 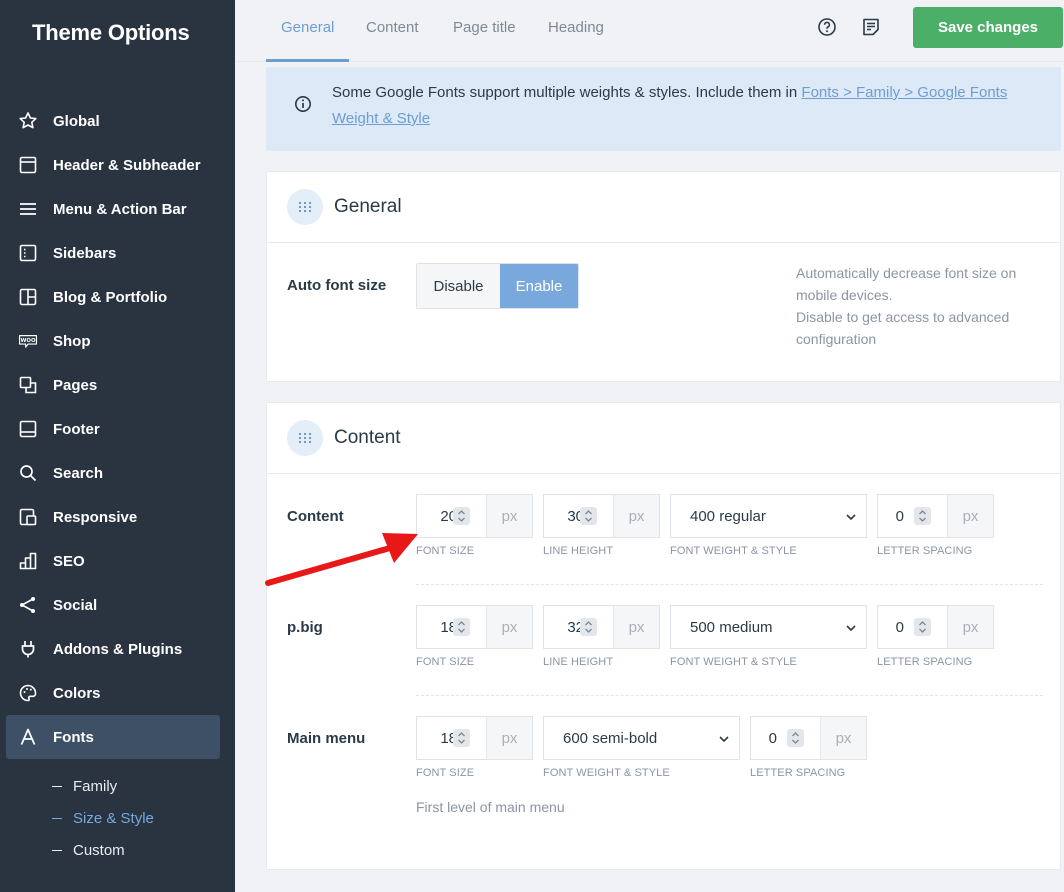 I want to click on submenu-label: Family, so click(x=95, y=786).